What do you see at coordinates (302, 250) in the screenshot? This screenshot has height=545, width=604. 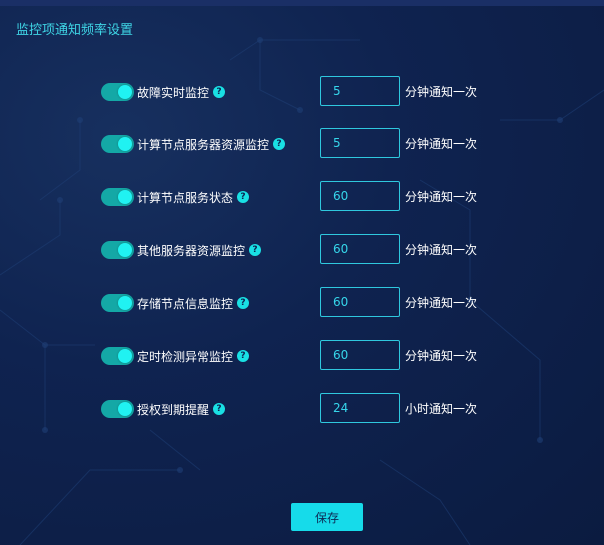 I see `setting-row-other-server-resources: 其他服务器资源监控 ? 分钟通知一次` at bounding box center [302, 250].